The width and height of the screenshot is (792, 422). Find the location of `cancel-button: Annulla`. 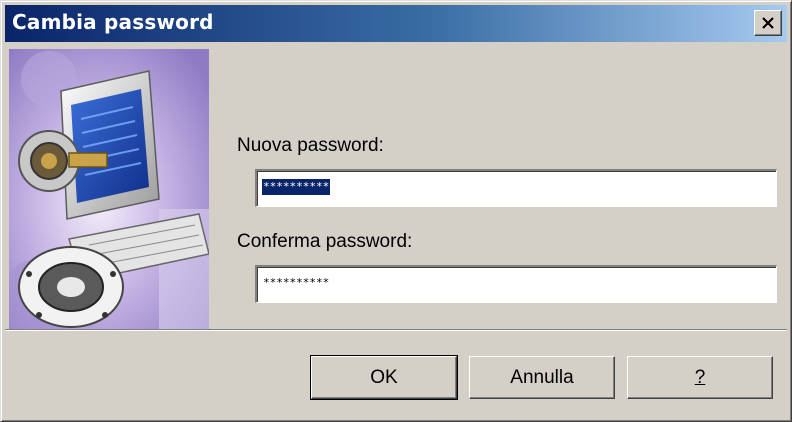

cancel-button: Annulla is located at coordinates (542, 377).